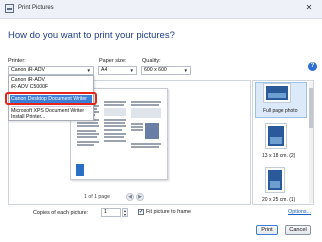 The width and height of the screenshot is (322, 242). Describe the element at coordinates (91, 35) in the screenshot. I see `page-title: How do you want to print your pictures?` at that location.